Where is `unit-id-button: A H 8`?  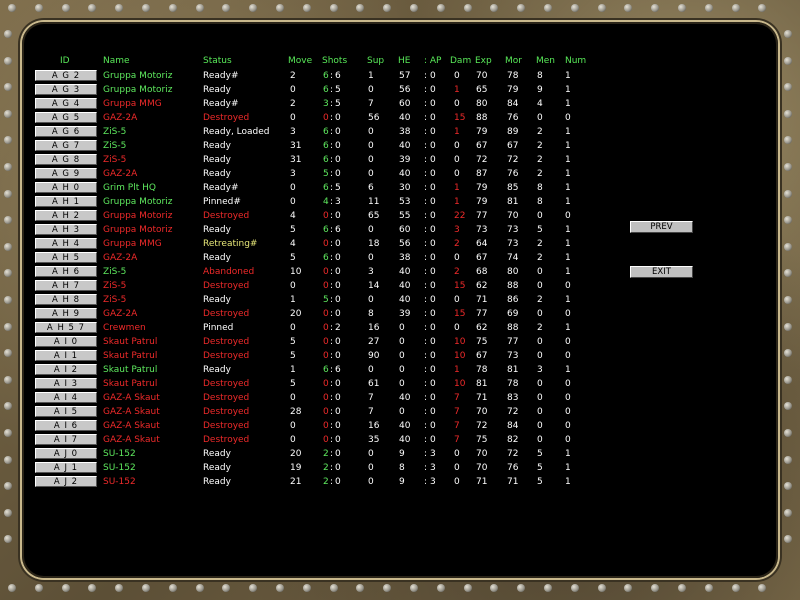 unit-id-button: A H 8 is located at coordinates (66, 299).